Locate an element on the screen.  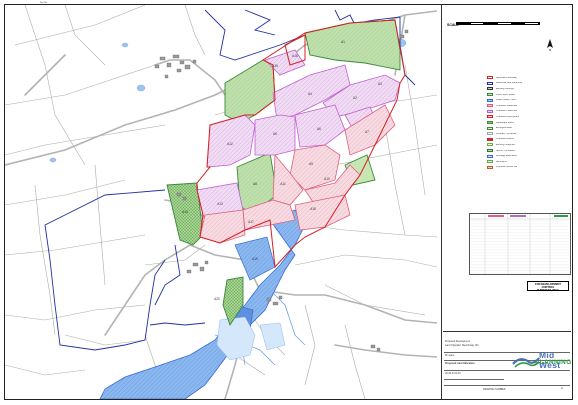
legend-label: Landscape buffer is located at coordinates (505, 122).